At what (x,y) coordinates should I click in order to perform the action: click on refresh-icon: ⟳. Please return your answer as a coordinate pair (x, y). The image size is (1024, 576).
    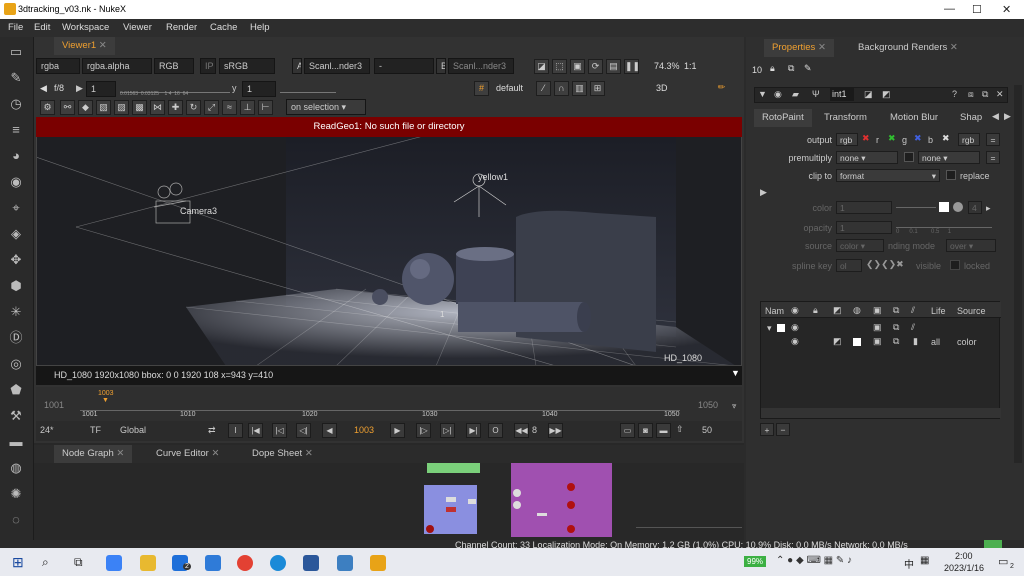
    Looking at the image, I should click on (595, 66).